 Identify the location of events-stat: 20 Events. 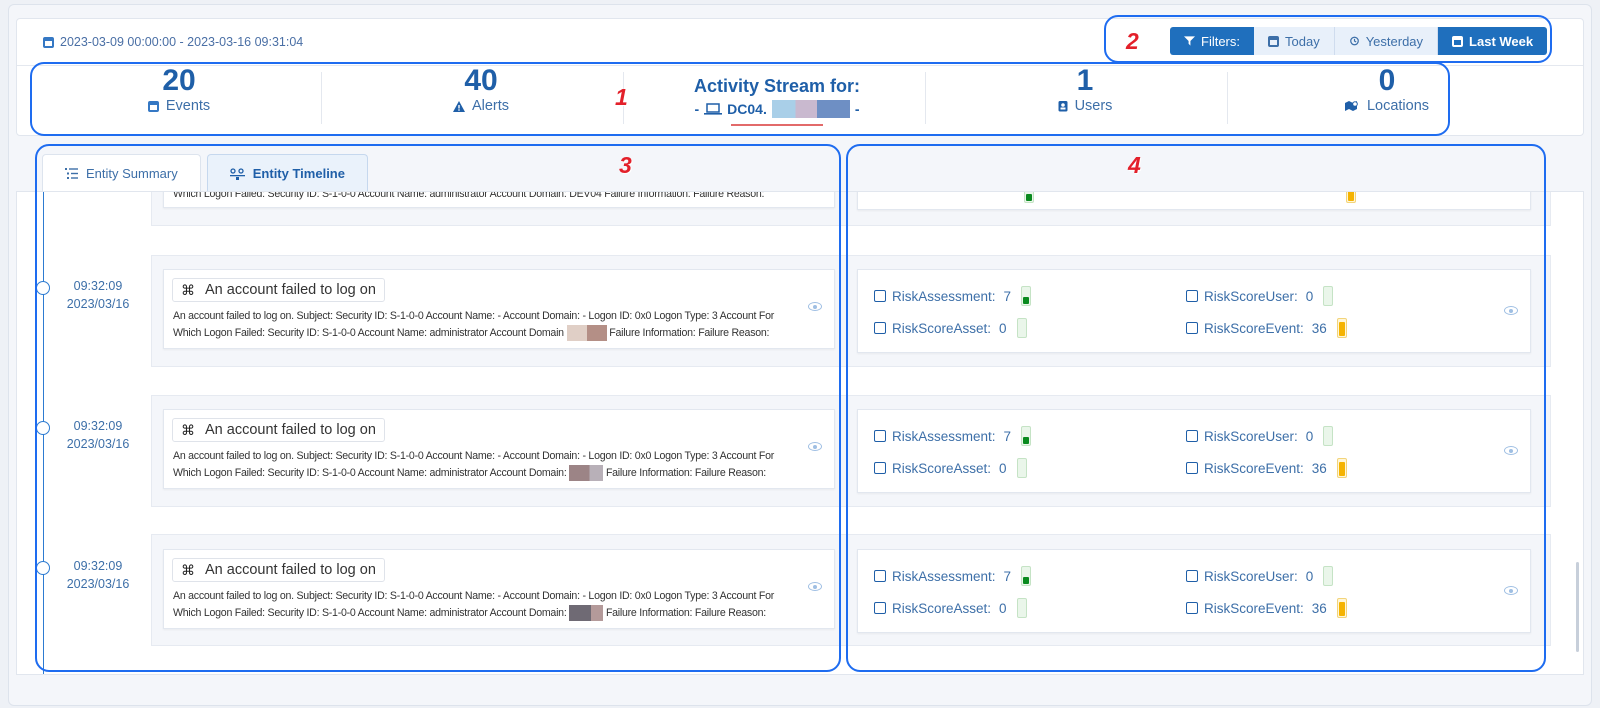
(179, 89).